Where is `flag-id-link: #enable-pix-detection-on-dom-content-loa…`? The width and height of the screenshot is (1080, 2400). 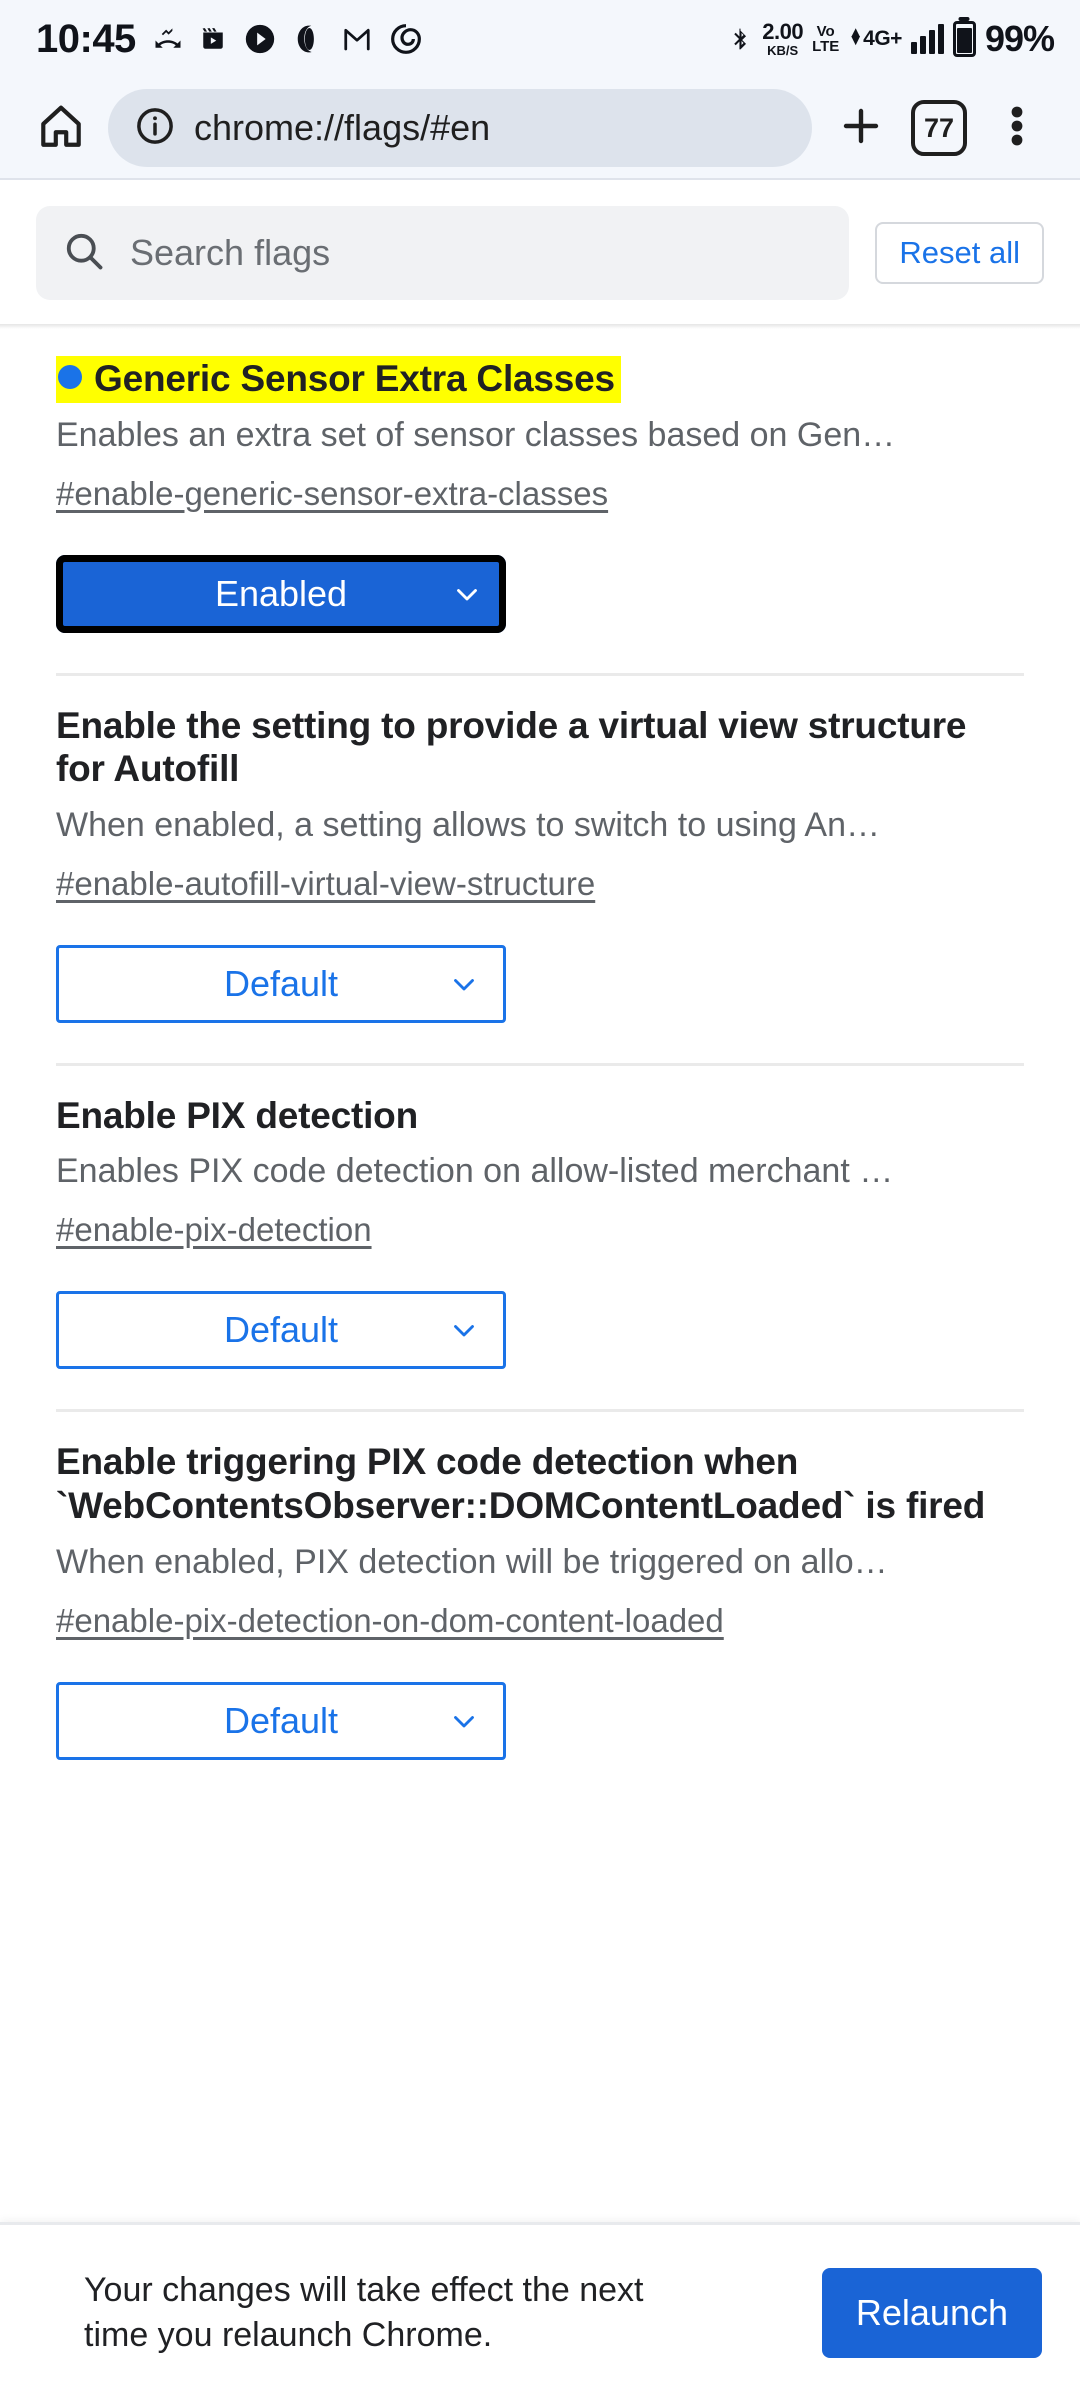
flag-id-link: #enable-pix-detection-on-dom-content-loa… is located at coordinates (390, 1621).